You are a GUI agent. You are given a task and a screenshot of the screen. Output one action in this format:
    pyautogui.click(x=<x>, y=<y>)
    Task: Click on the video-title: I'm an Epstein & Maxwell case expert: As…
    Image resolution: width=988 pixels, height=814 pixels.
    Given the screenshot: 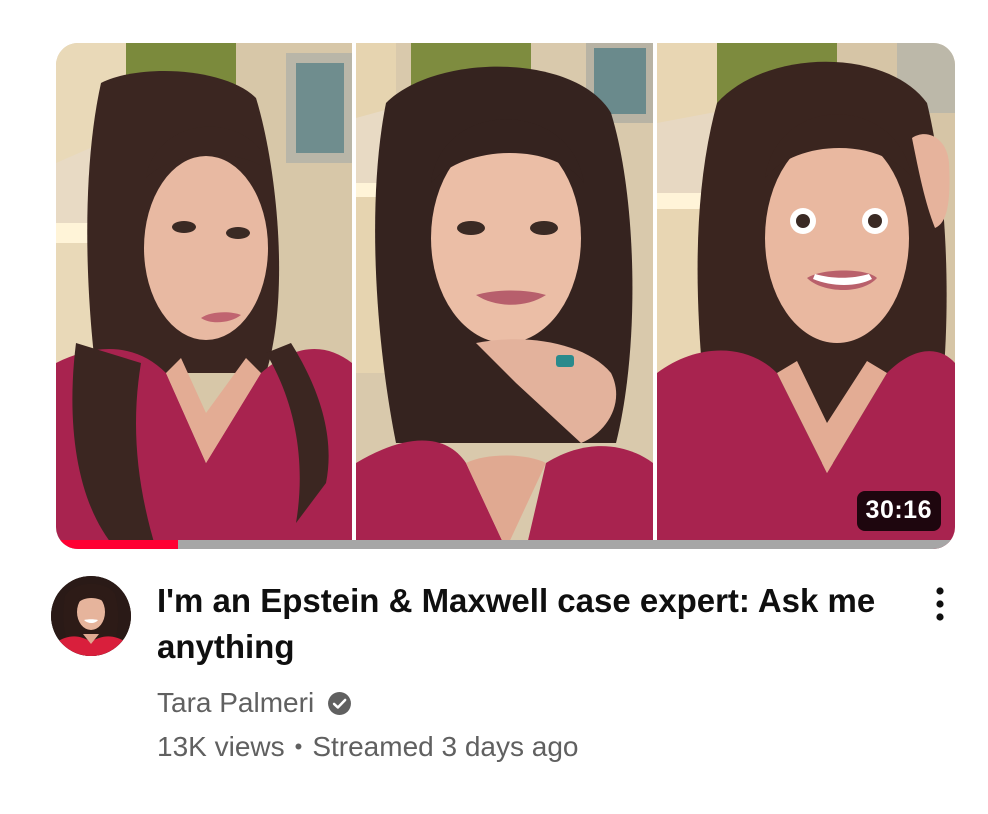 What is the action you would take?
    pyautogui.click(x=527, y=624)
    